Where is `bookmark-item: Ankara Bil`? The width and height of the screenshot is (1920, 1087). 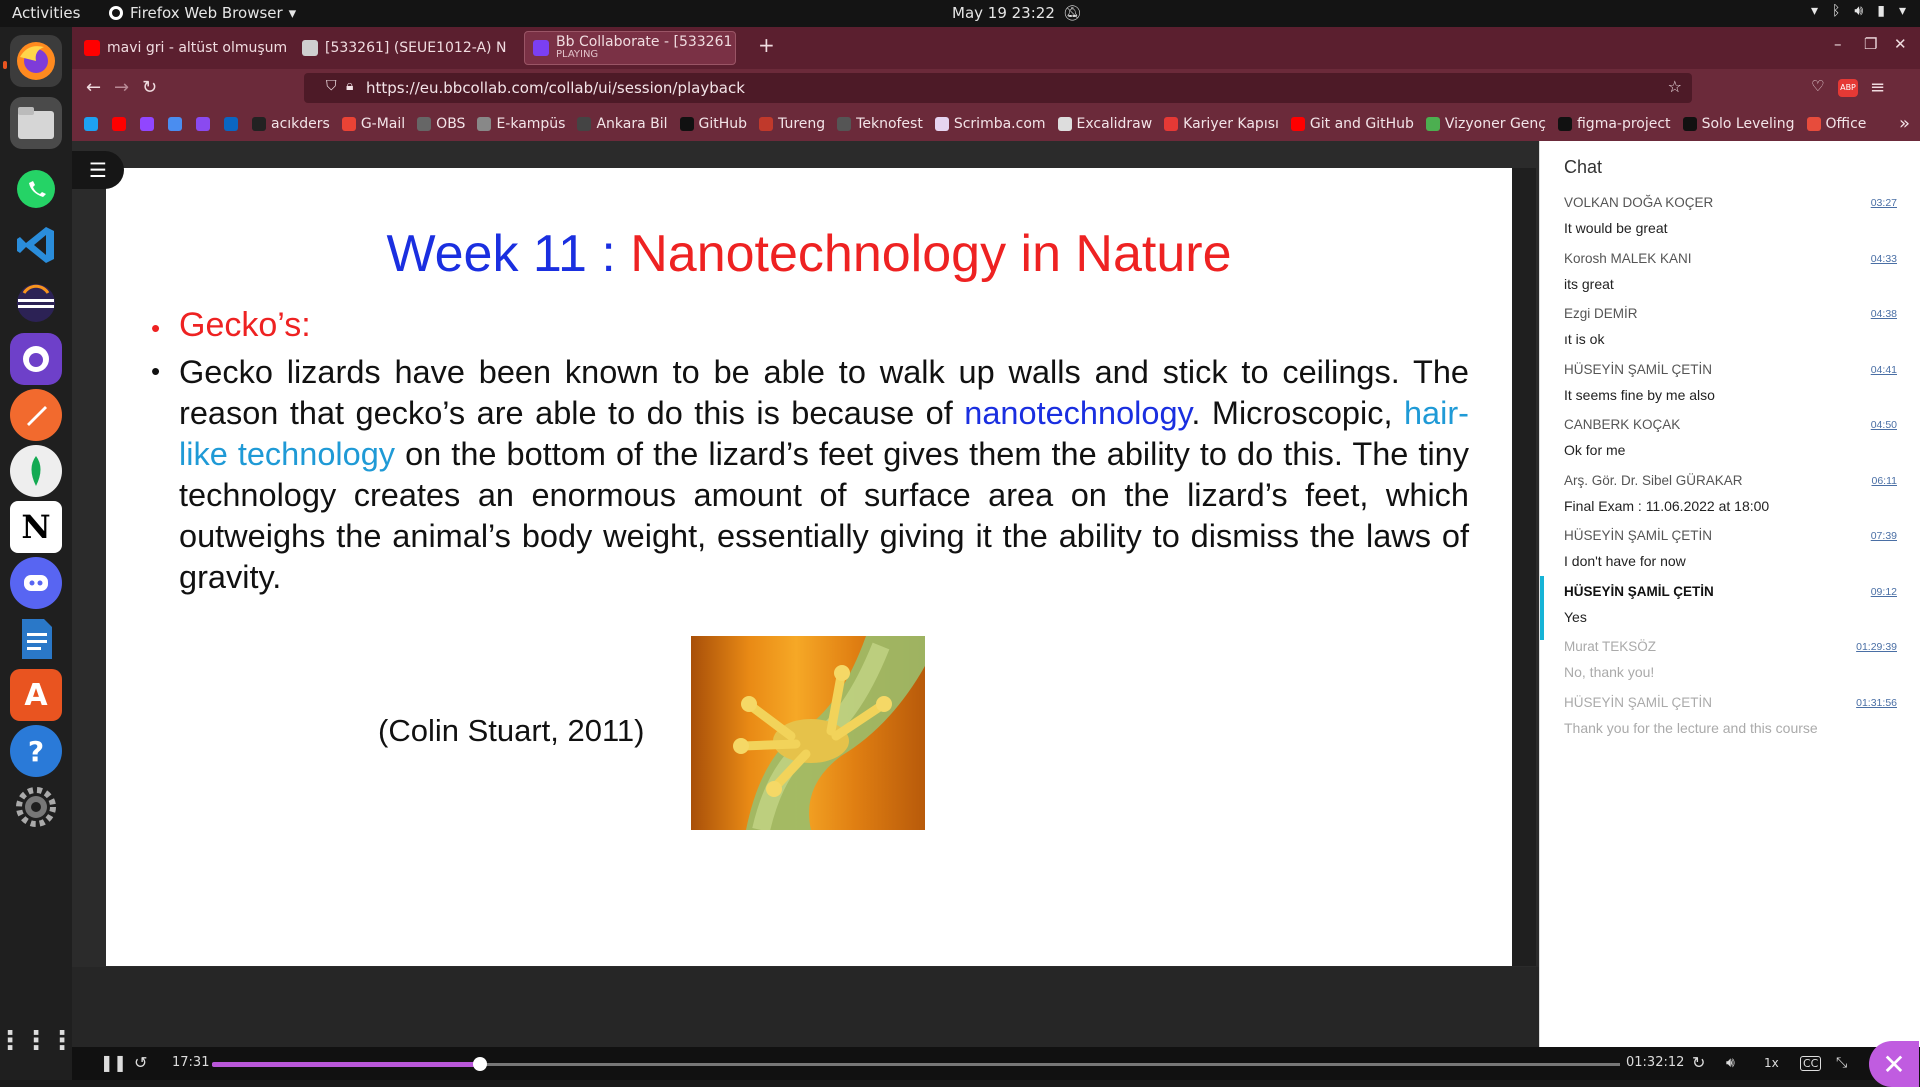
bookmark-item: Ankara Bil is located at coordinates (622, 124).